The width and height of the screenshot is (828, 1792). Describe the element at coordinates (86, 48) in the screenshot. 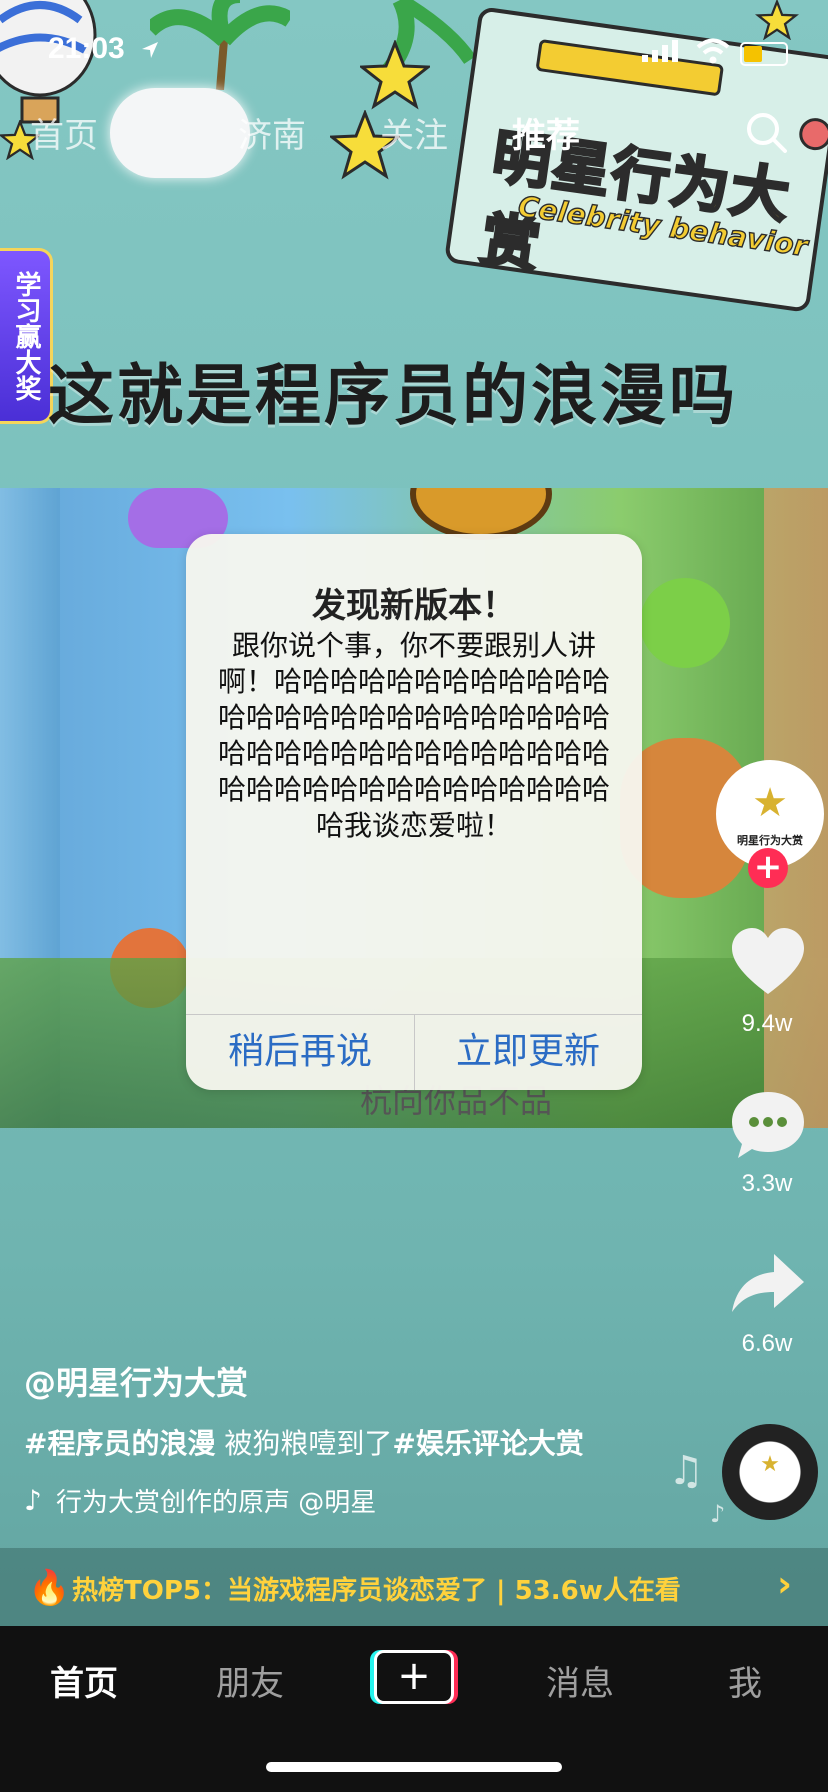

I see `status-time: 21:03` at that location.